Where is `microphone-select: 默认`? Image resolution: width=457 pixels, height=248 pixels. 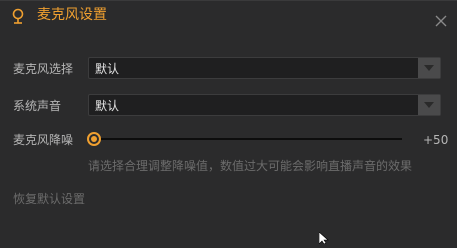
microphone-select: 默认 is located at coordinates (264, 68).